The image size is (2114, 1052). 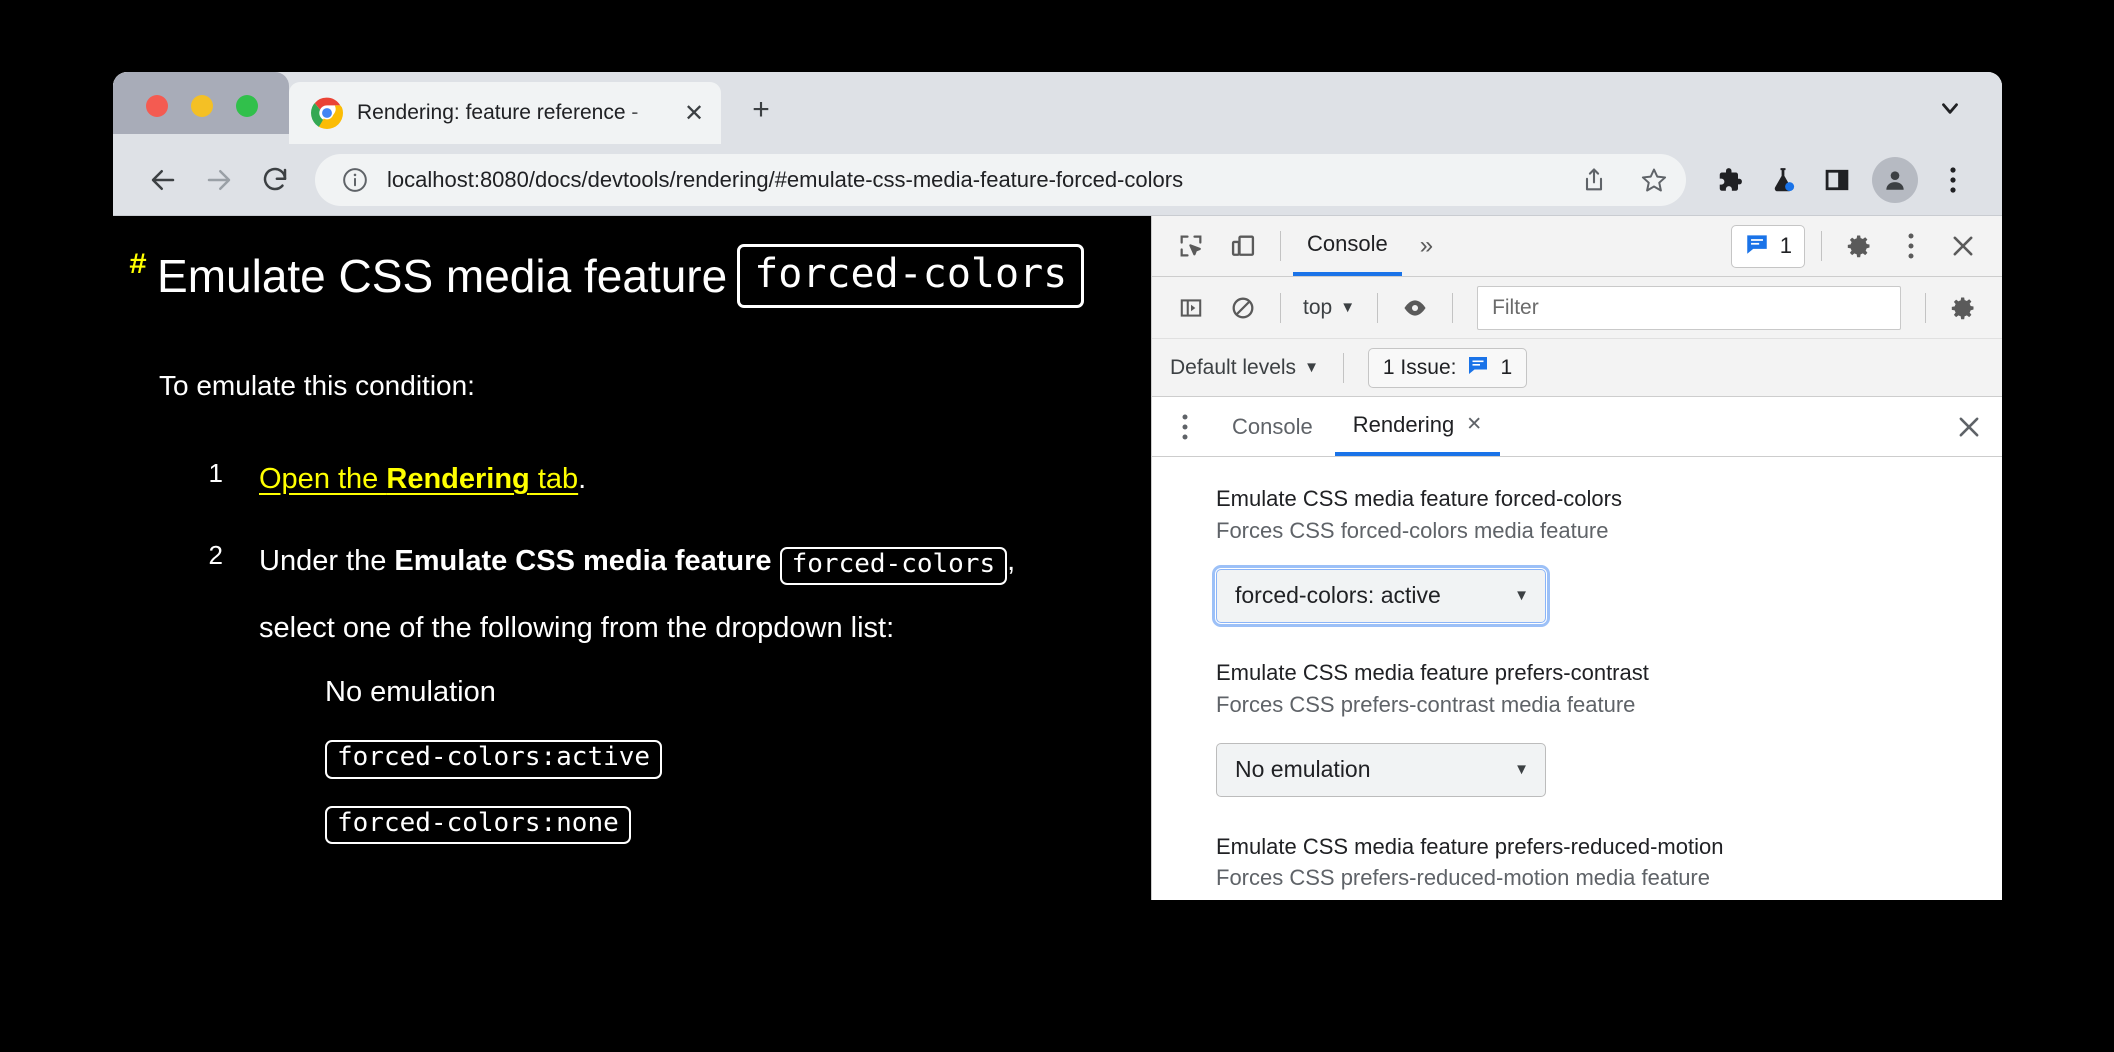 What do you see at coordinates (1243, 308) in the screenshot?
I see `clear-console-icon` at bounding box center [1243, 308].